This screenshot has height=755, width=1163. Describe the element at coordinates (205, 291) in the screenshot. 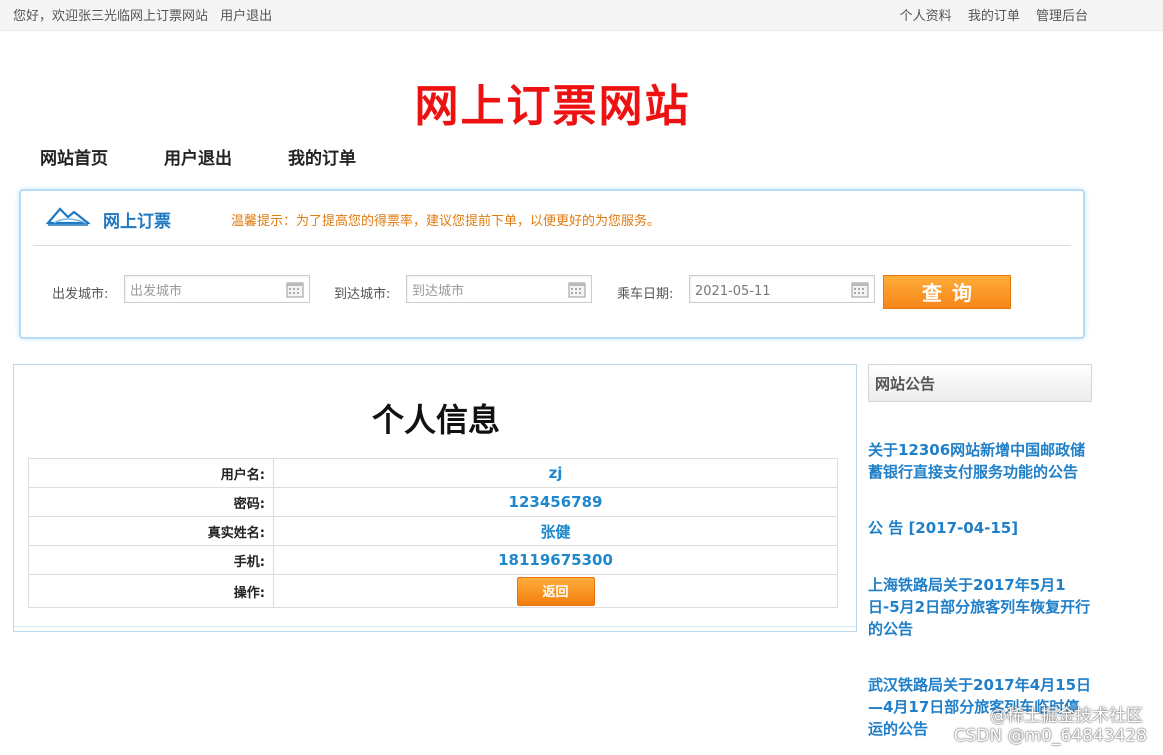

I see `from-city-input` at that location.